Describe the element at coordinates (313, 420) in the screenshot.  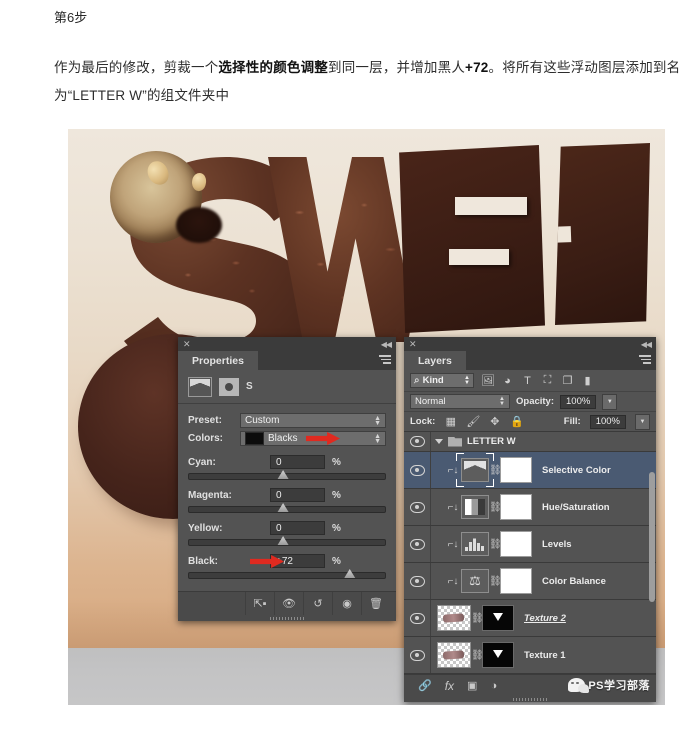
I see `preset-dropdown: Custom ▲ ▼` at that location.